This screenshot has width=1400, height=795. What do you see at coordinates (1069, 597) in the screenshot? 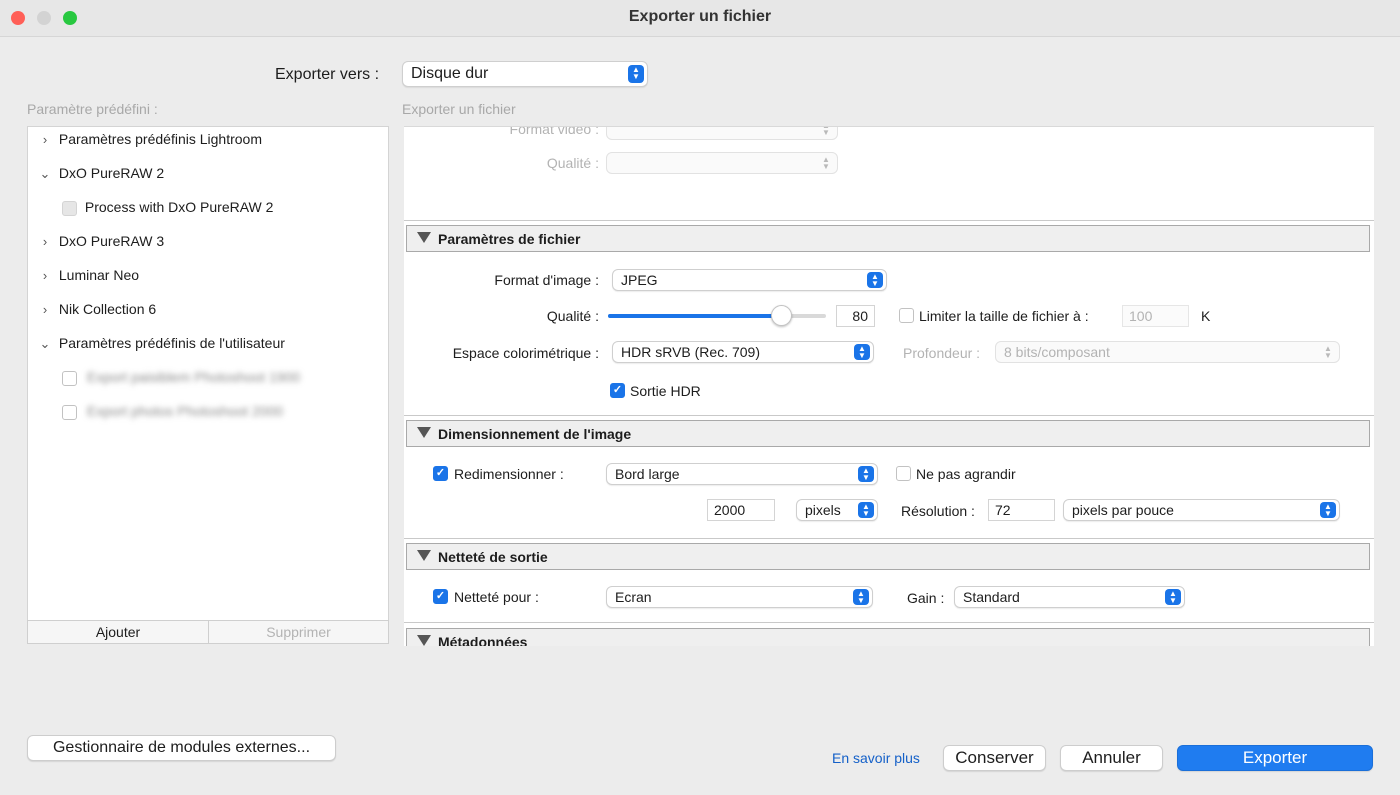
I see `gain-select: Standard ▲ ▼` at bounding box center [1069, 597].